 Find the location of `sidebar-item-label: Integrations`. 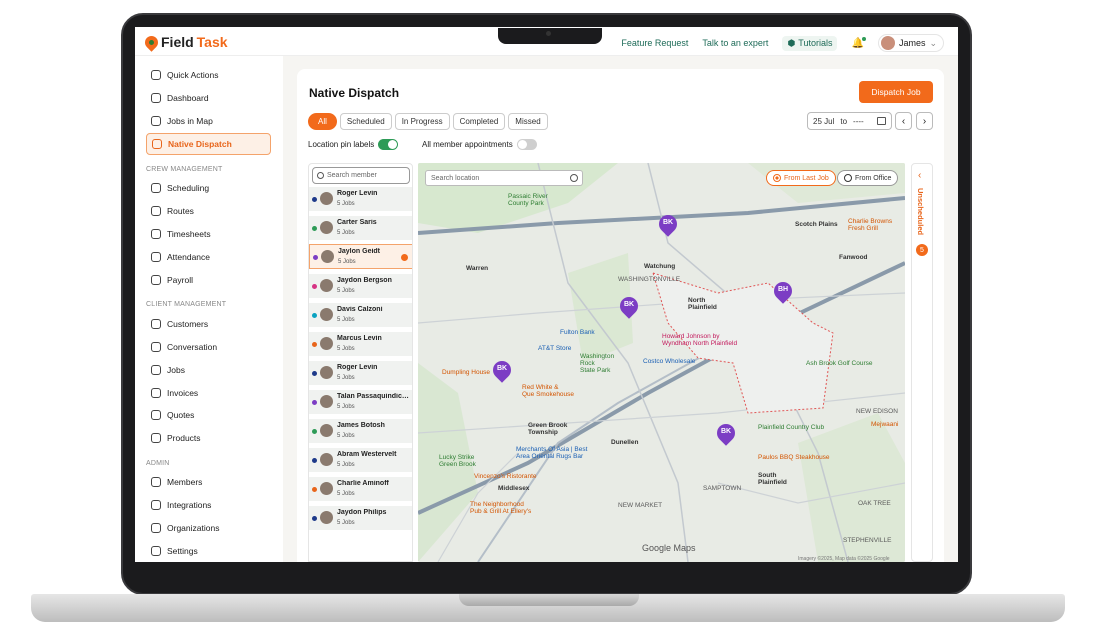

sidebar-item-label: Integrations is located at coordinates (189, 505).